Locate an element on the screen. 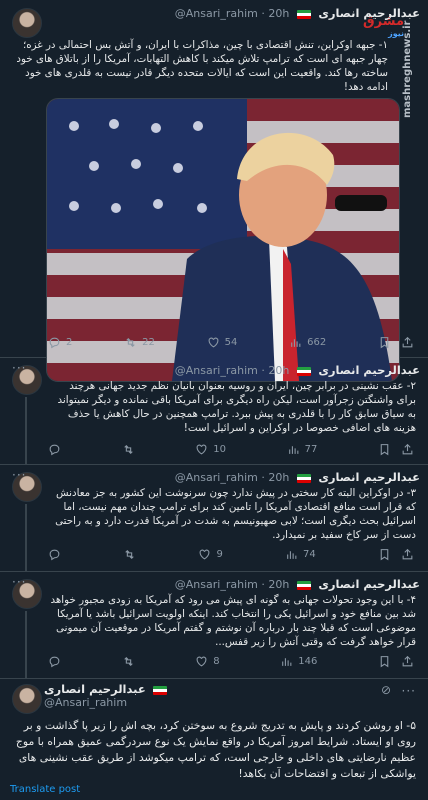 The height and width of the screenshot is (800, 428). like-button: 8 is located at coordinates (207, 661).